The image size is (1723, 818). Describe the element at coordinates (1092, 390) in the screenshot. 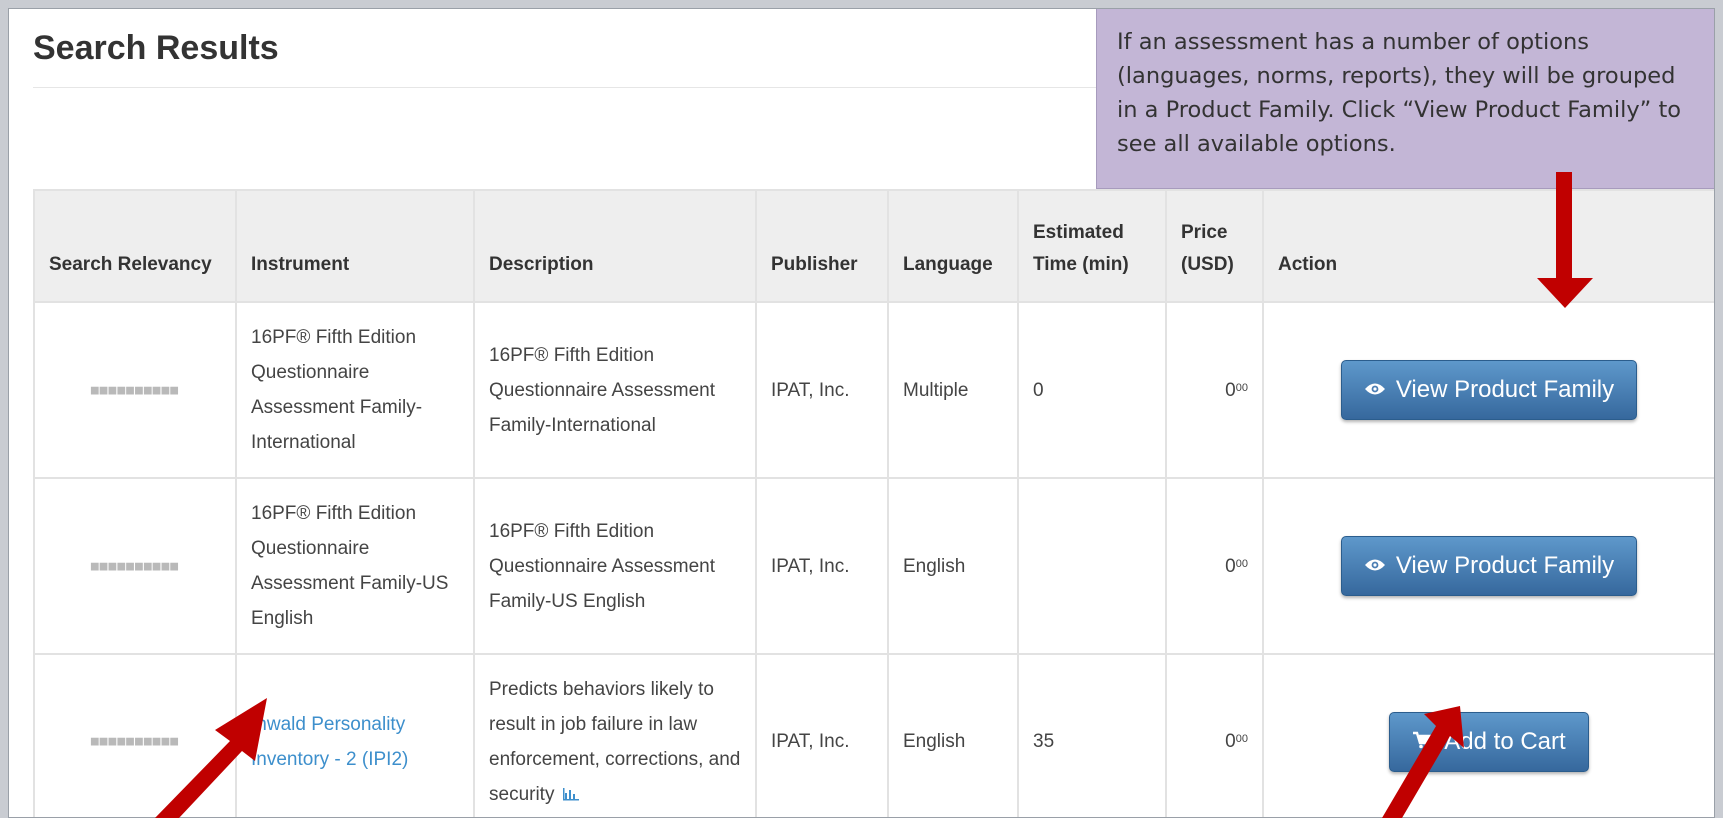

I see `time-cell: 0` at that location.